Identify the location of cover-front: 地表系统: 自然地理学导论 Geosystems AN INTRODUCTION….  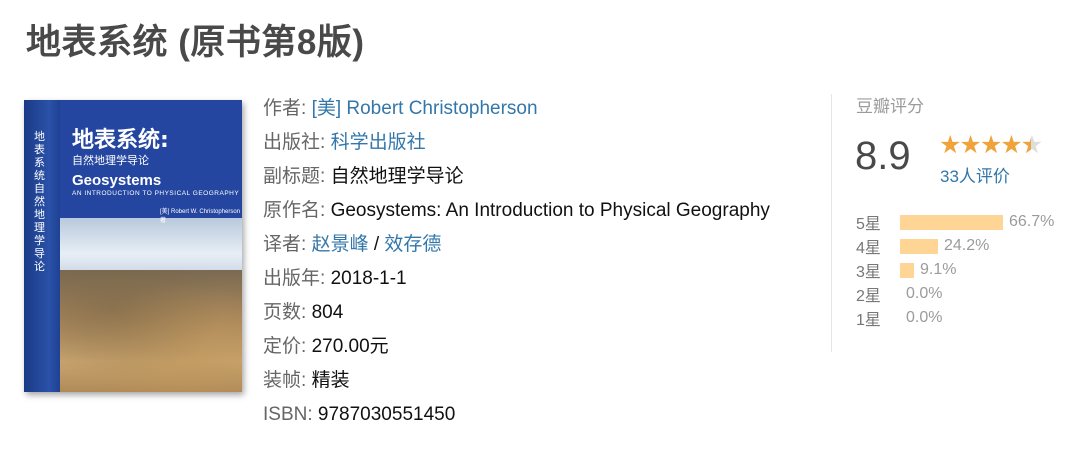
(151, 246).